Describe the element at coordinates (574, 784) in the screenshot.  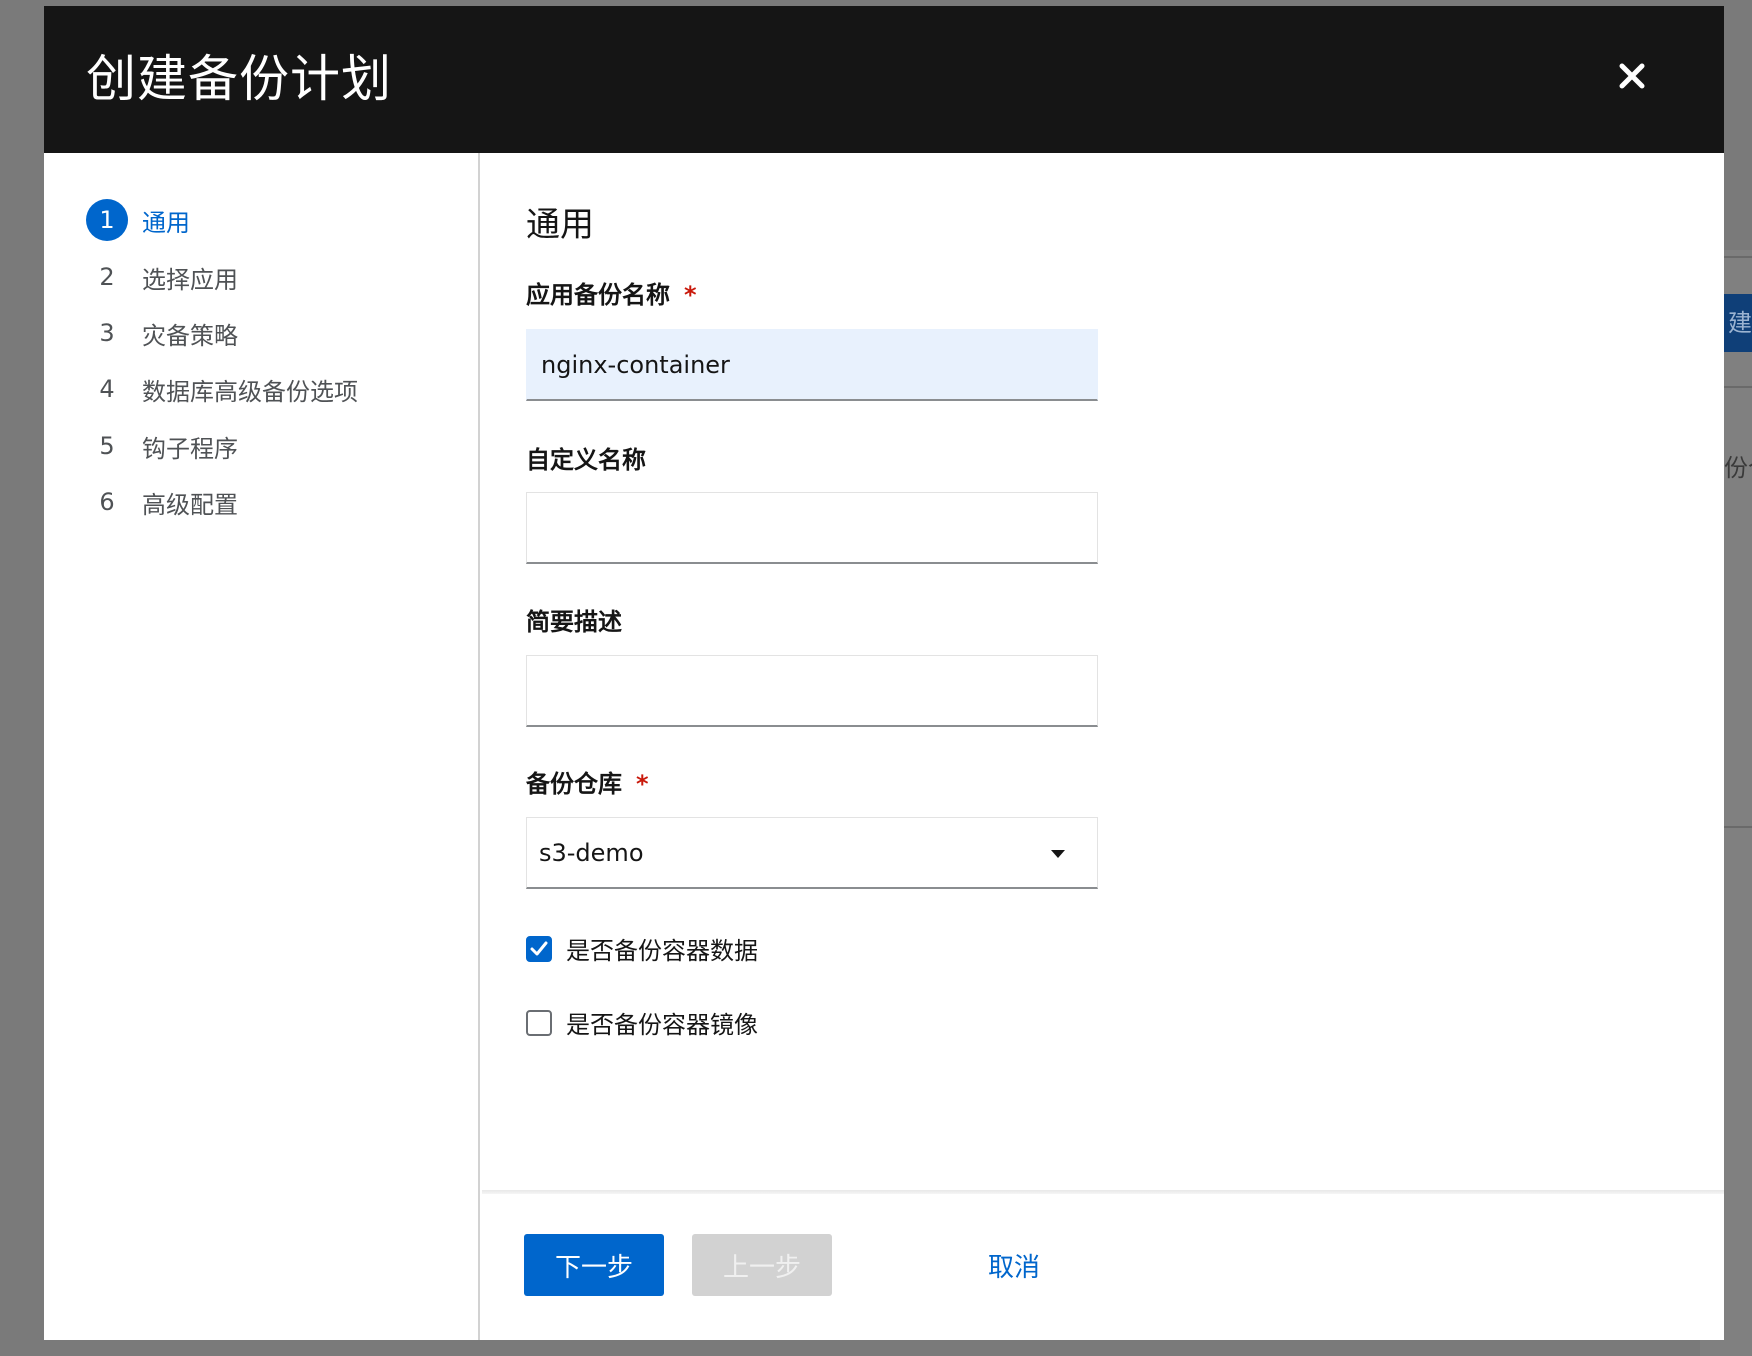
I see `repository-label-text: 备份仓库` at that location.